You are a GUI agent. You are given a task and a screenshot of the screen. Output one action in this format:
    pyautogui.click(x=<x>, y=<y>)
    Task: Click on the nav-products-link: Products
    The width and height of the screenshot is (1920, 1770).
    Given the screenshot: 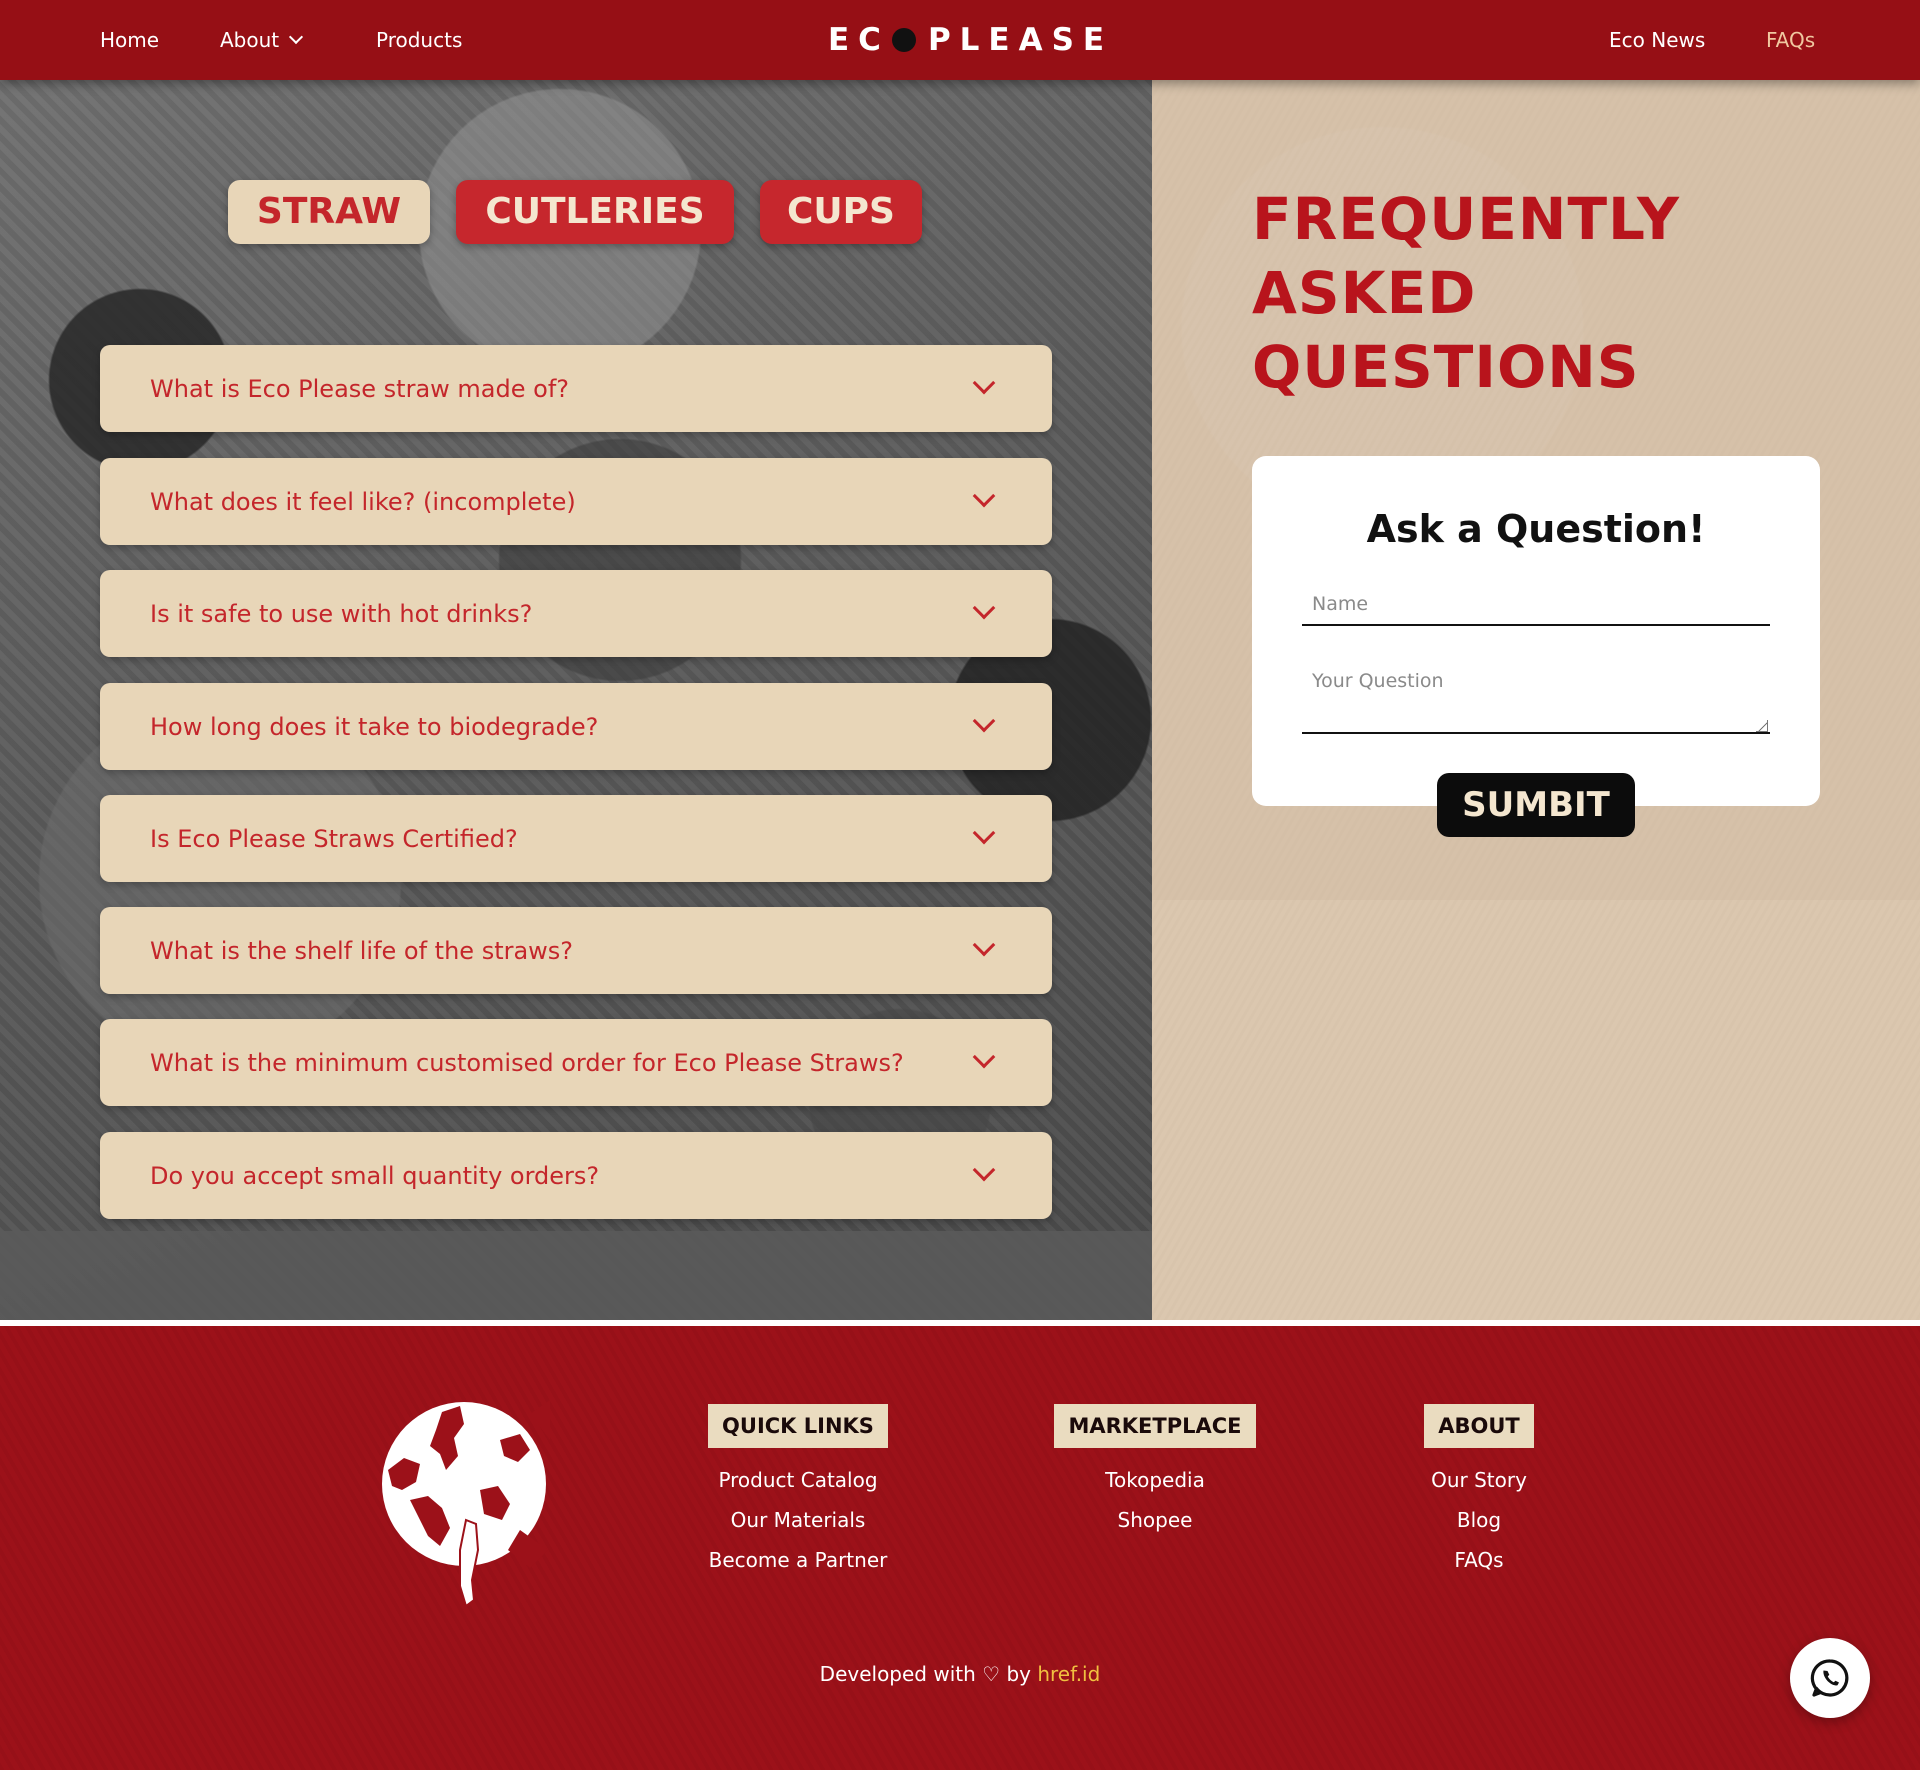 What is the action you would take?
    pyautogui.click(x=419, y=40)
    